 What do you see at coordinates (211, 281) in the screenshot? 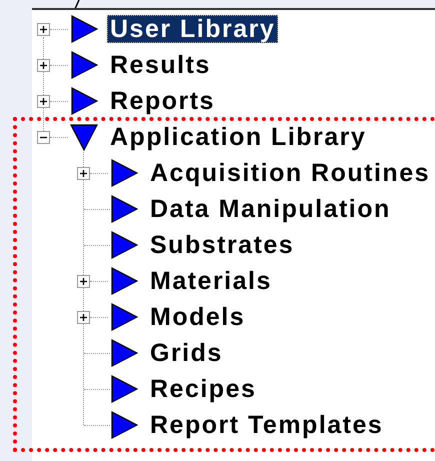
I see `tree-item: Materials` at bounding box center [211, 281].